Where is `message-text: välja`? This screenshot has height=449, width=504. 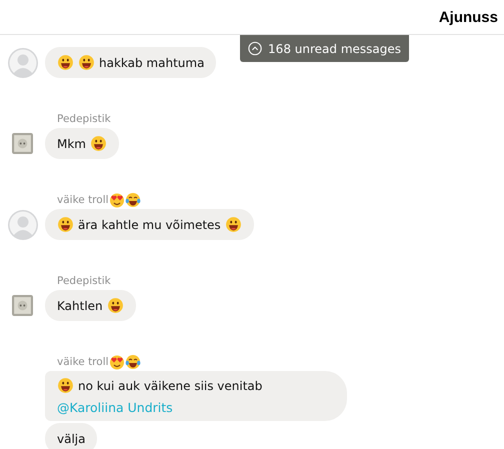 message-text: välja is located at coordinates (71, 439).